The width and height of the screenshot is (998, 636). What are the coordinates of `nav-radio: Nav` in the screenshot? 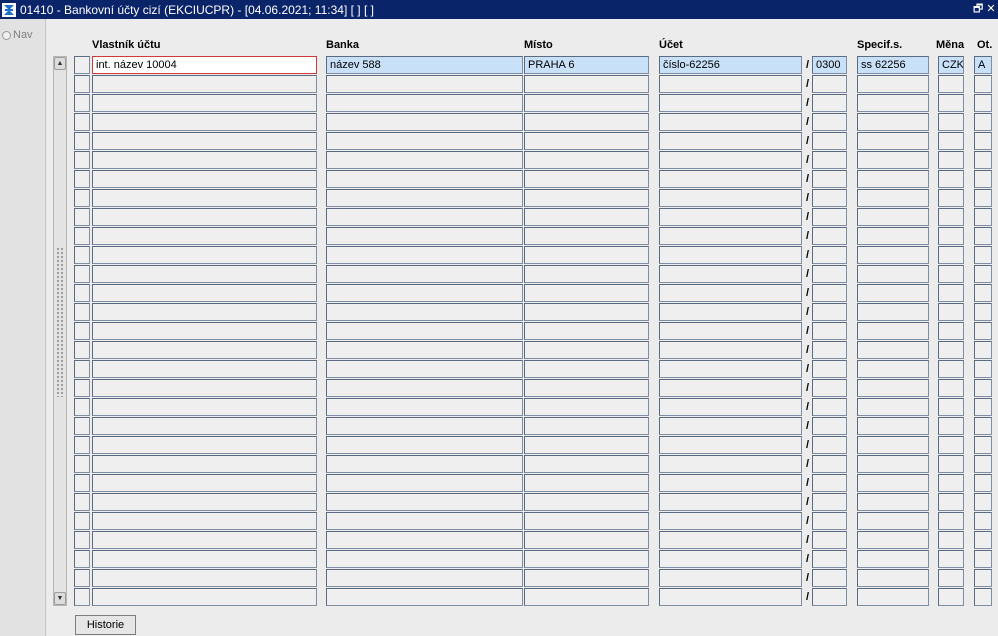 It's located at (17, 35).